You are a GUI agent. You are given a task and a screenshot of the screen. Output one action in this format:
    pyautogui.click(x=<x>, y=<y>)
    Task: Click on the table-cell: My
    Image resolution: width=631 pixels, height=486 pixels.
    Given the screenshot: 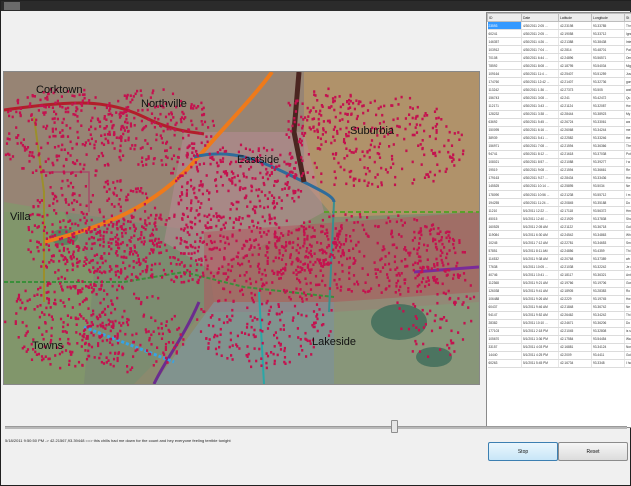 What is the action you would take?
    pyautogui.click(x=627, y=114)
    